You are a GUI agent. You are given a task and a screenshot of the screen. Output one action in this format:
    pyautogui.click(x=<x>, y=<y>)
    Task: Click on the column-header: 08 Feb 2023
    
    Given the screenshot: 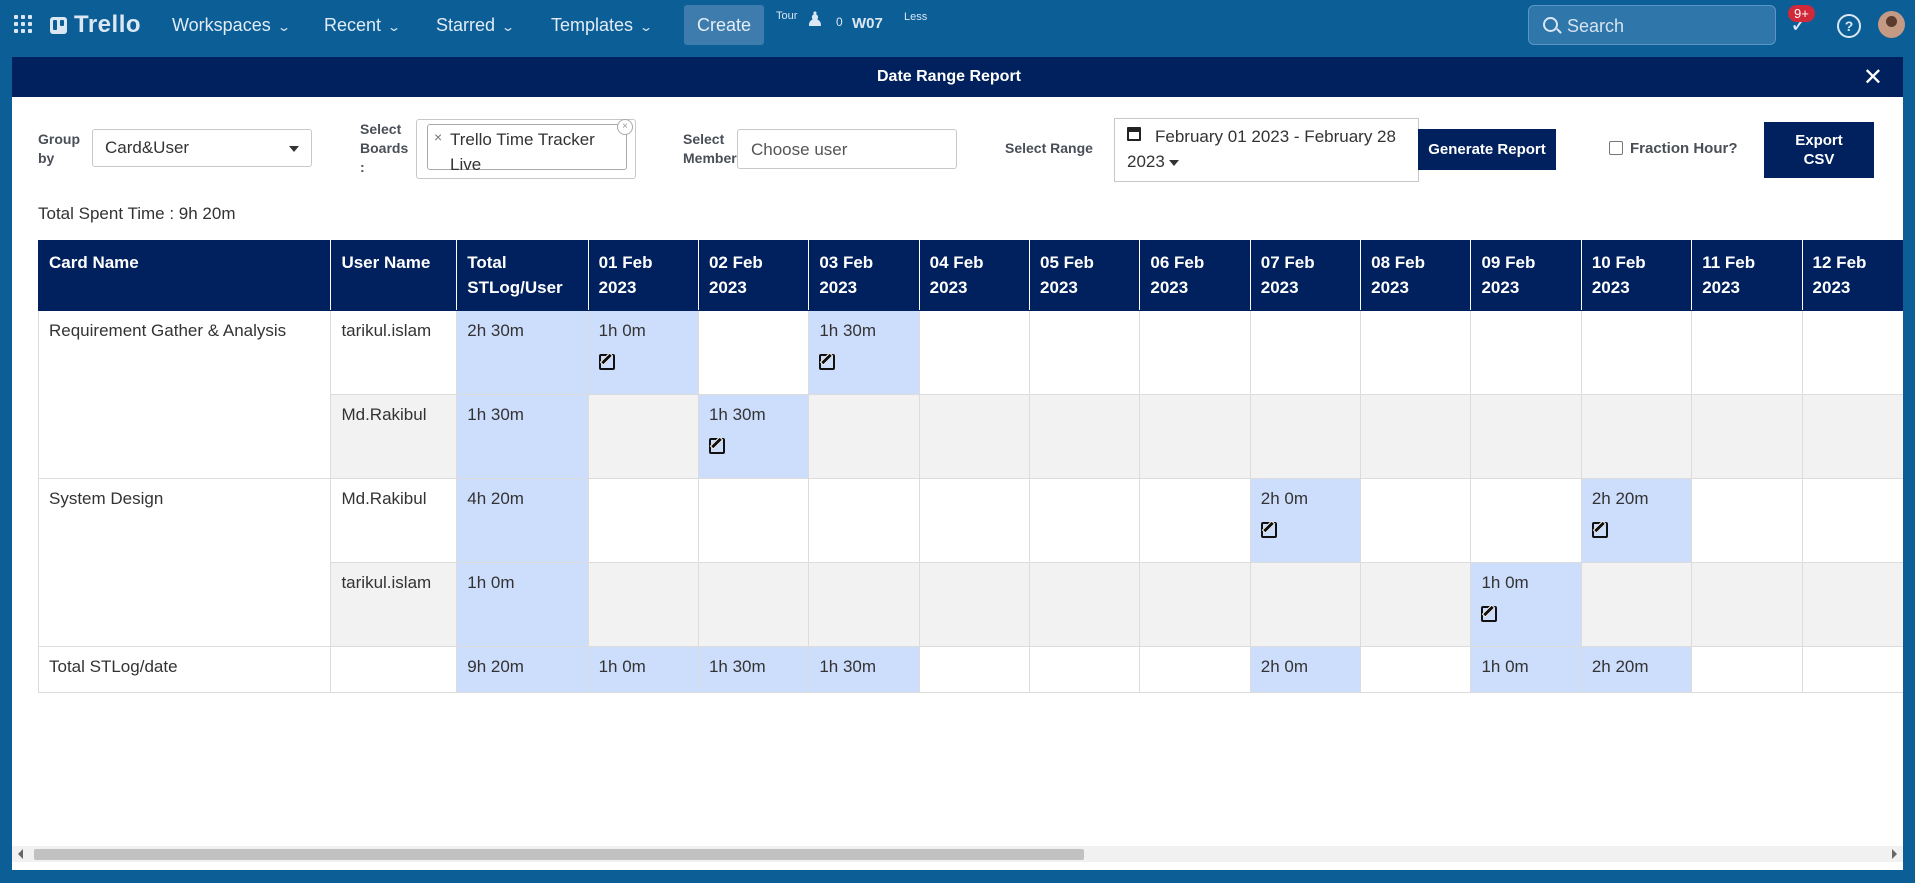 What is the action you would take?
    pyautogui.click(x=1416, y=275)
    